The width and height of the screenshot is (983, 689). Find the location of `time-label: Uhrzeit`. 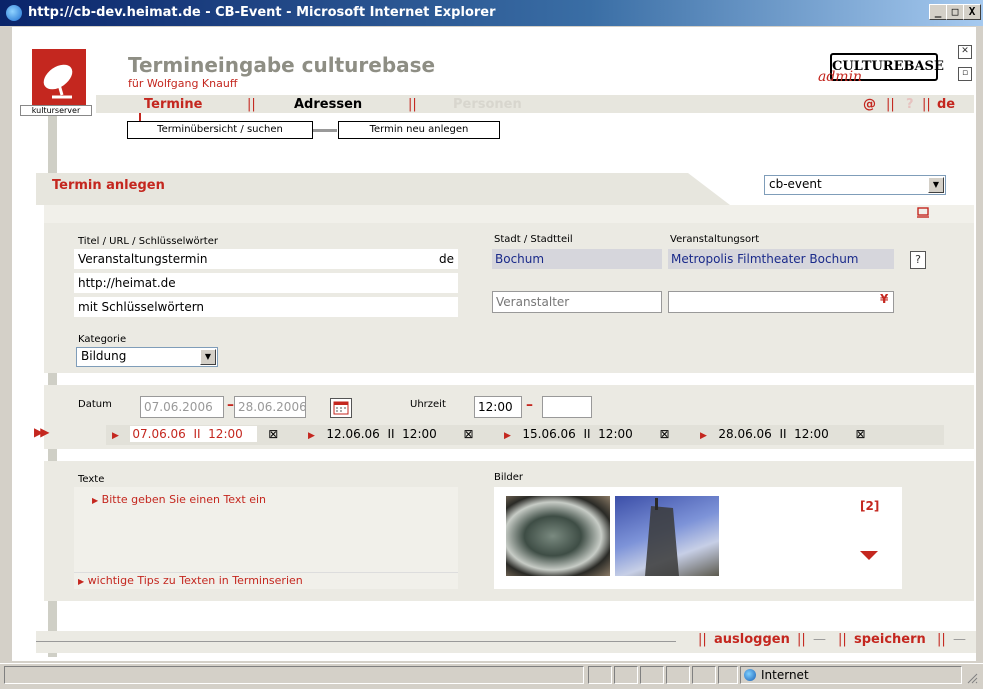

time-label: Uhrzeit is located at coordinates (428, 404).